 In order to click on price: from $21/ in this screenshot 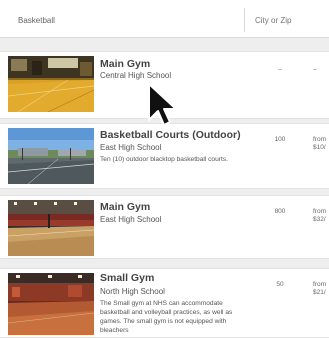, I will do `click(319, 289)`.